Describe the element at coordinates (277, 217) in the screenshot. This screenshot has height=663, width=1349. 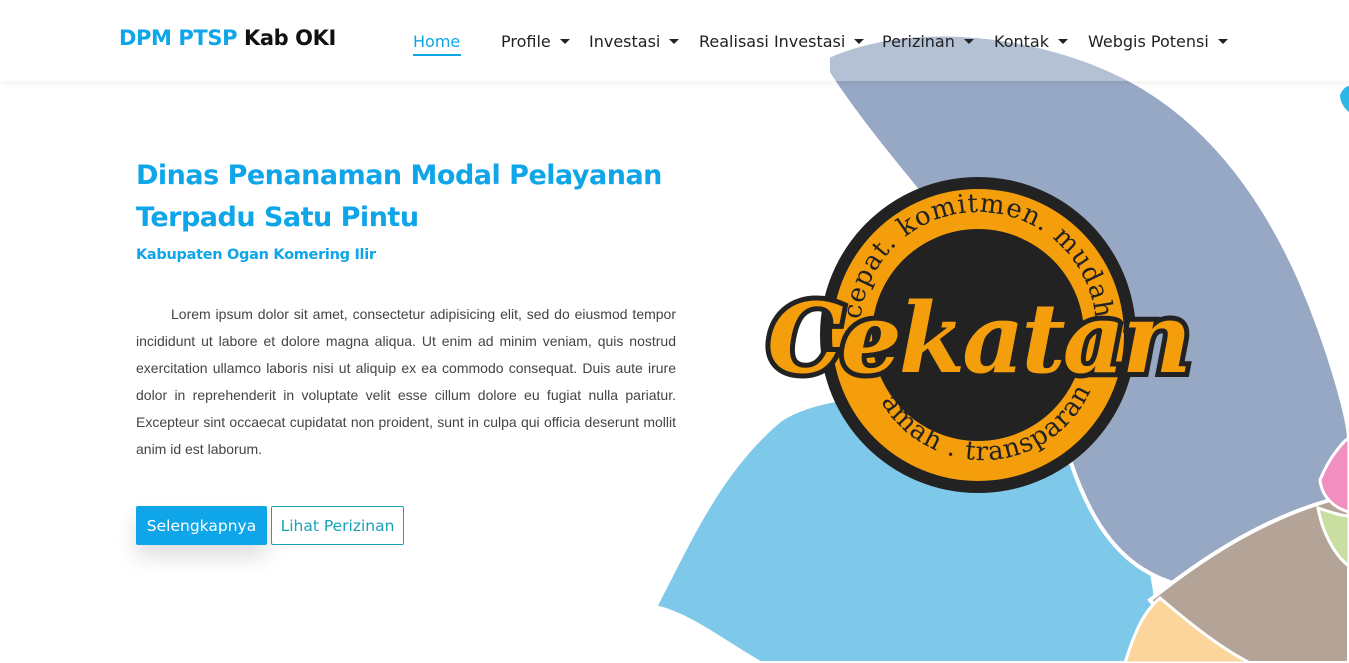
I see `hero-title-line2: Terpadu Satu Pintu` at that location.